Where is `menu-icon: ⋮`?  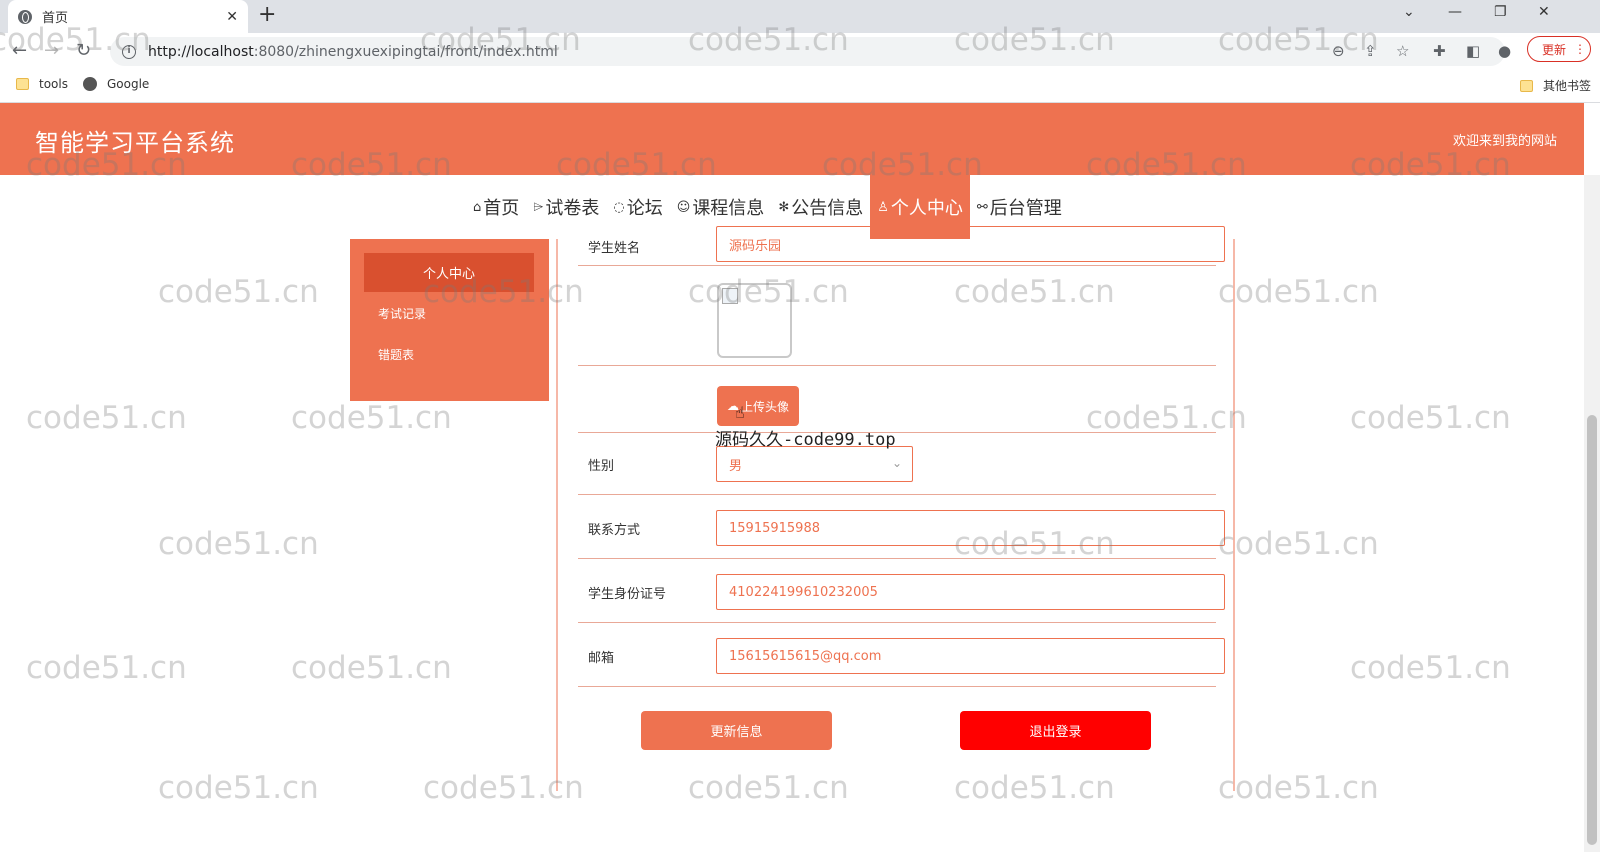
menu-icon: ⋮ is located at coordinates (1580, 49).